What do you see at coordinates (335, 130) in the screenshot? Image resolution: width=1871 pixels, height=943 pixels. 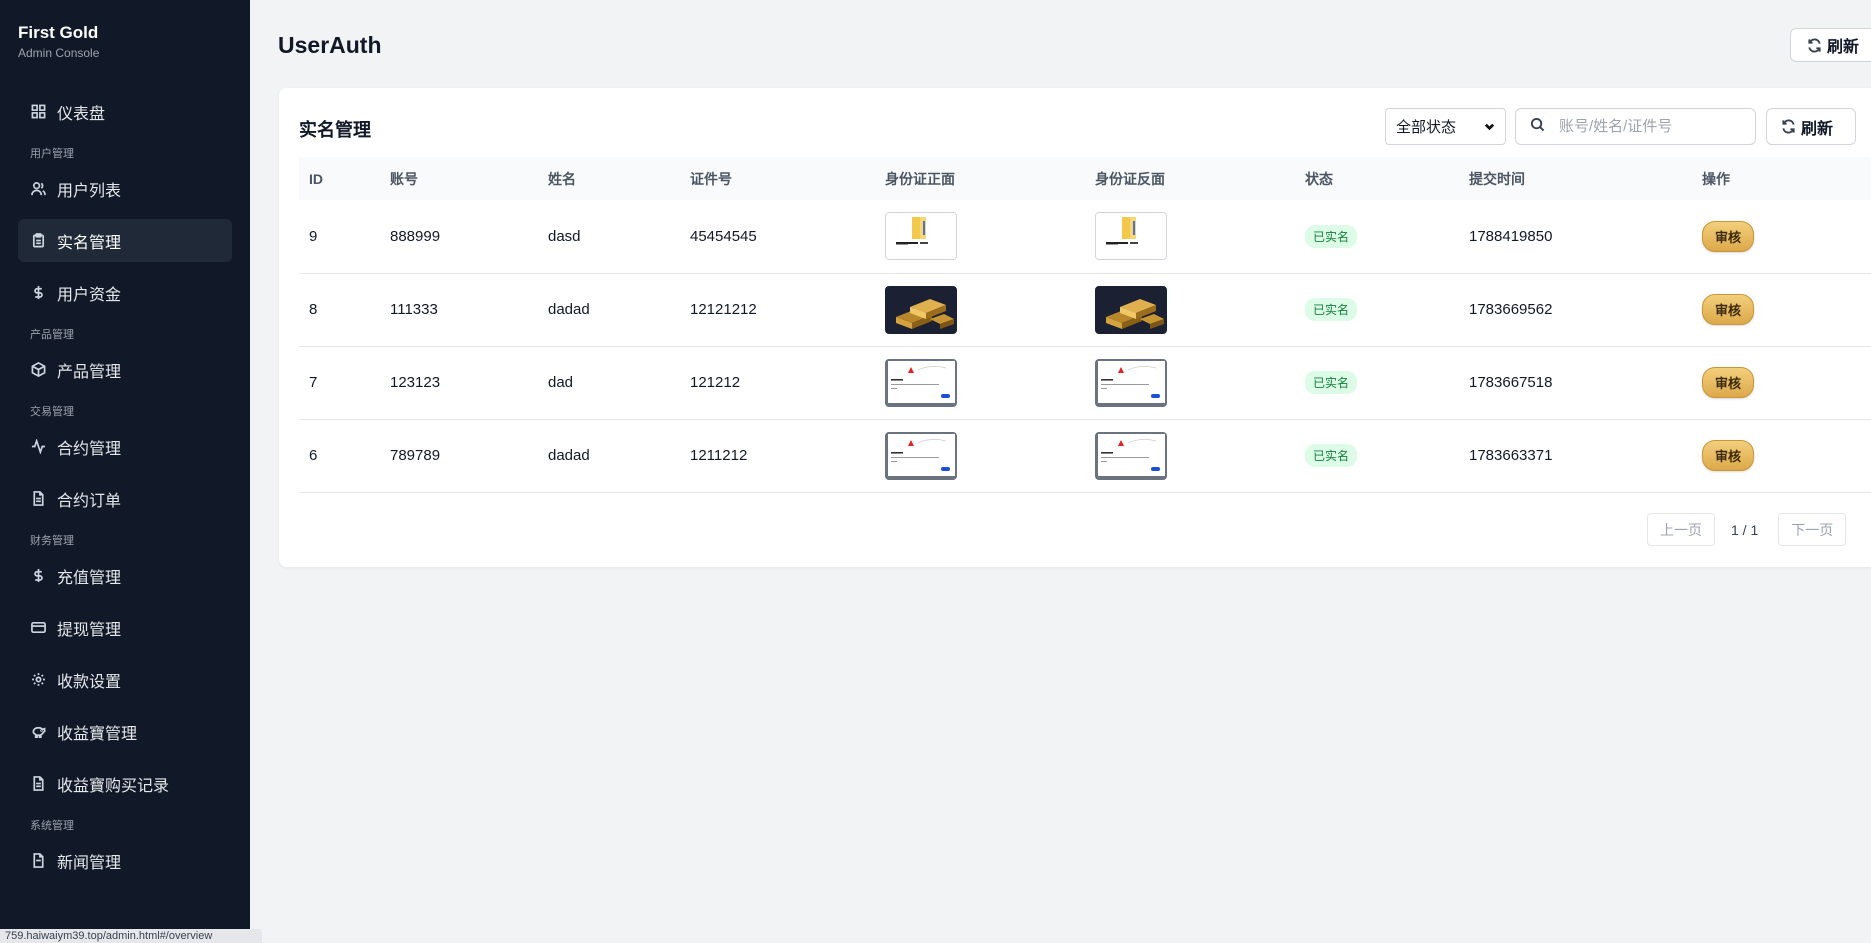 I see `card-title: 实名管理` at bounding box center [335, 130].